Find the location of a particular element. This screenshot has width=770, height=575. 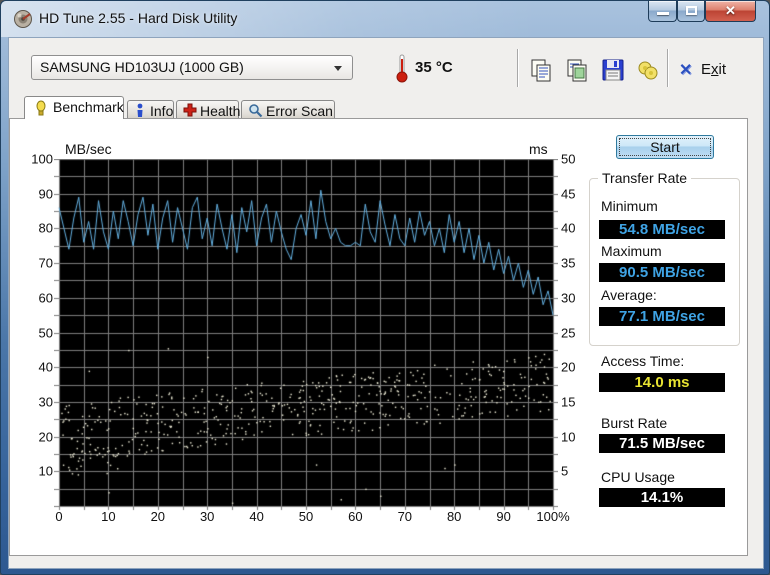

drive-select-combobox: SAMSUNG HD103UJ (1000 GB) is located at coordinates (192, 67).